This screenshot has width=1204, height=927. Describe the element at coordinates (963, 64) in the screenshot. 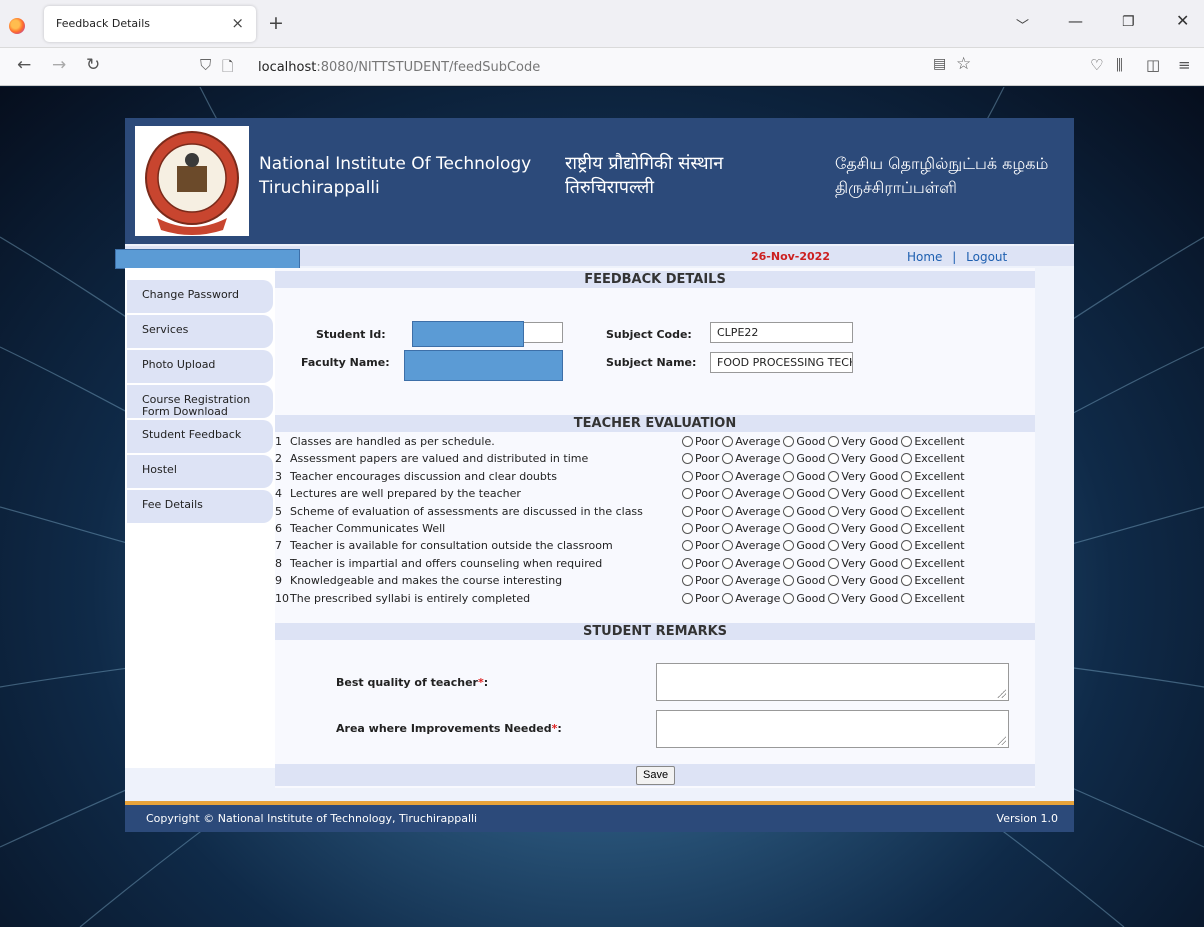

I see `bookmark-star-icon: ☆` at that location.